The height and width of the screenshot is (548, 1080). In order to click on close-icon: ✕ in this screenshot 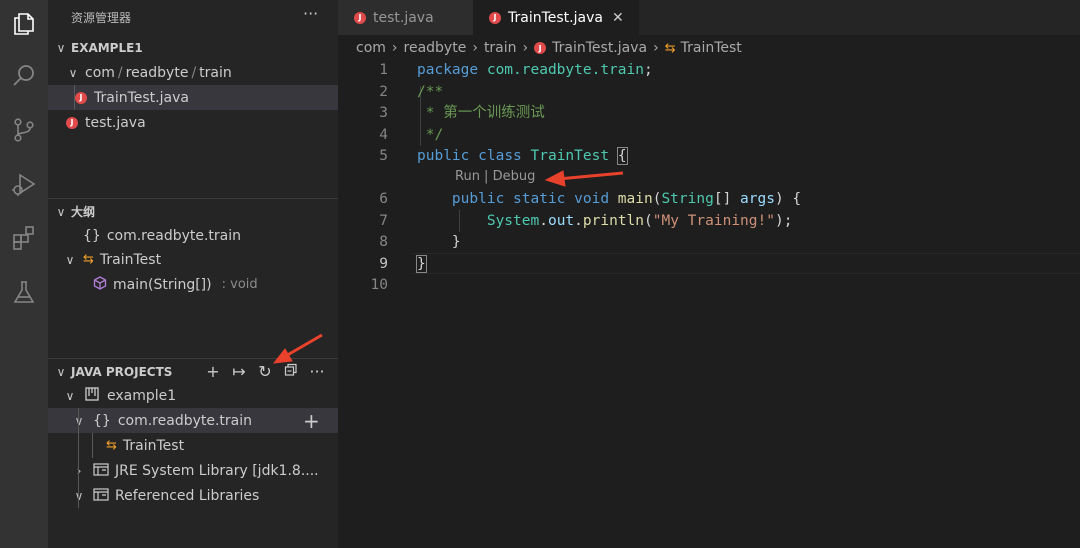, I will do `click(618, 18)`.